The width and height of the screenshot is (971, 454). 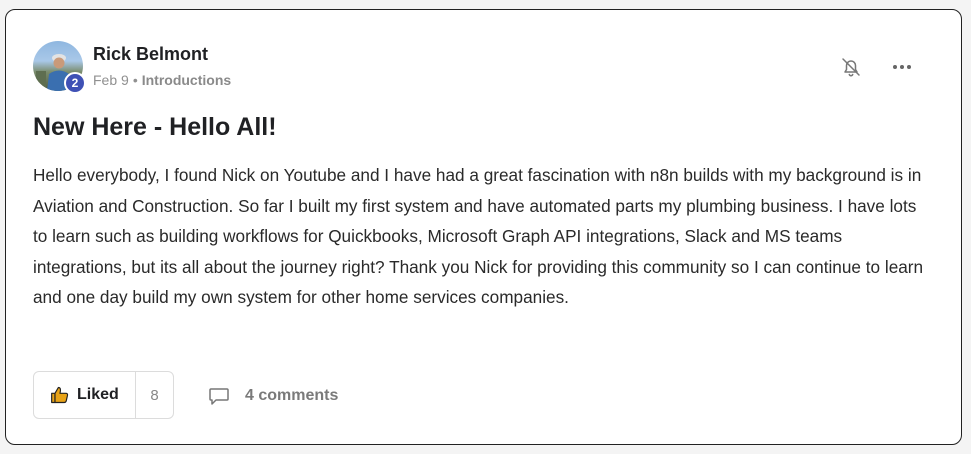 I want to click on more-horizontal-icon, so click(x=902, y=67).